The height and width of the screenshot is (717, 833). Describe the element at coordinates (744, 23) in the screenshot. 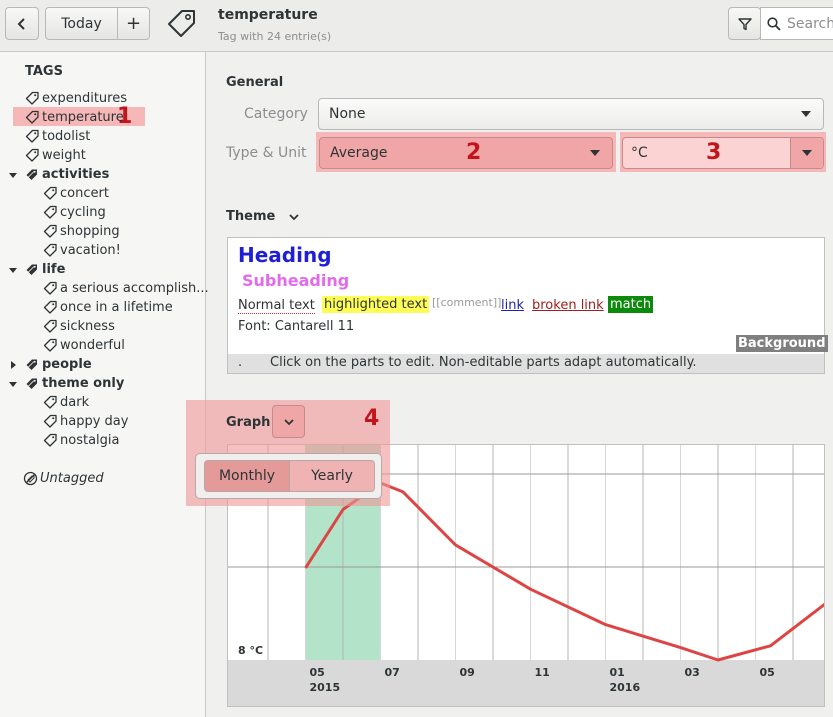

I see `filter-button` at that location.